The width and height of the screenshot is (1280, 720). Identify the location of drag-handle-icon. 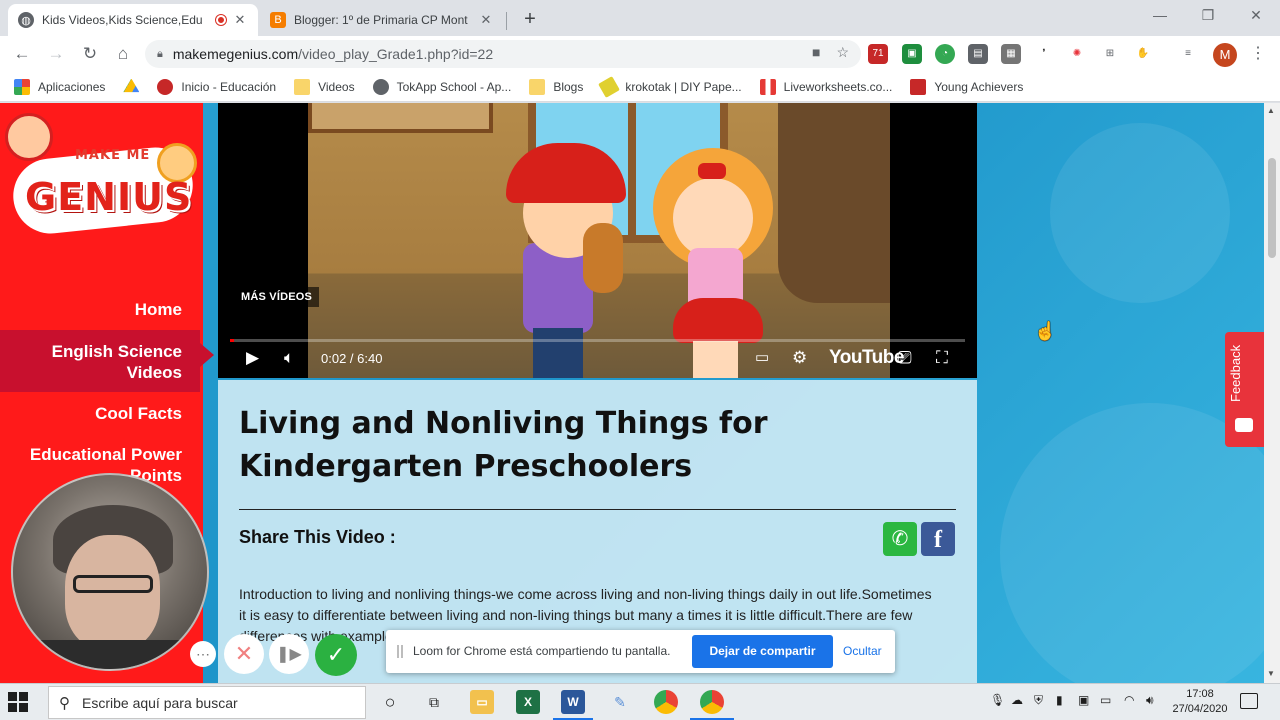
(400, 651).